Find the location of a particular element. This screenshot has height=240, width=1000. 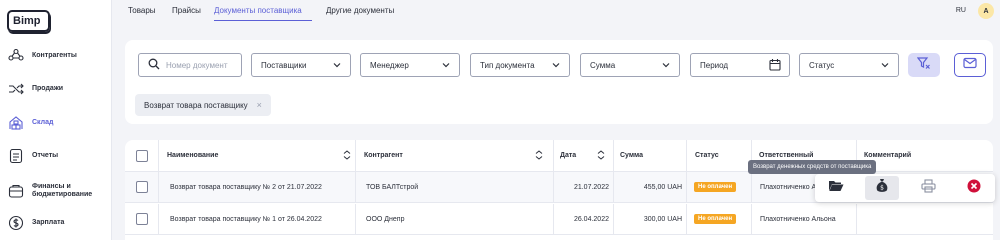

manager-select: Менеджер is located at coordinates (410, 65).